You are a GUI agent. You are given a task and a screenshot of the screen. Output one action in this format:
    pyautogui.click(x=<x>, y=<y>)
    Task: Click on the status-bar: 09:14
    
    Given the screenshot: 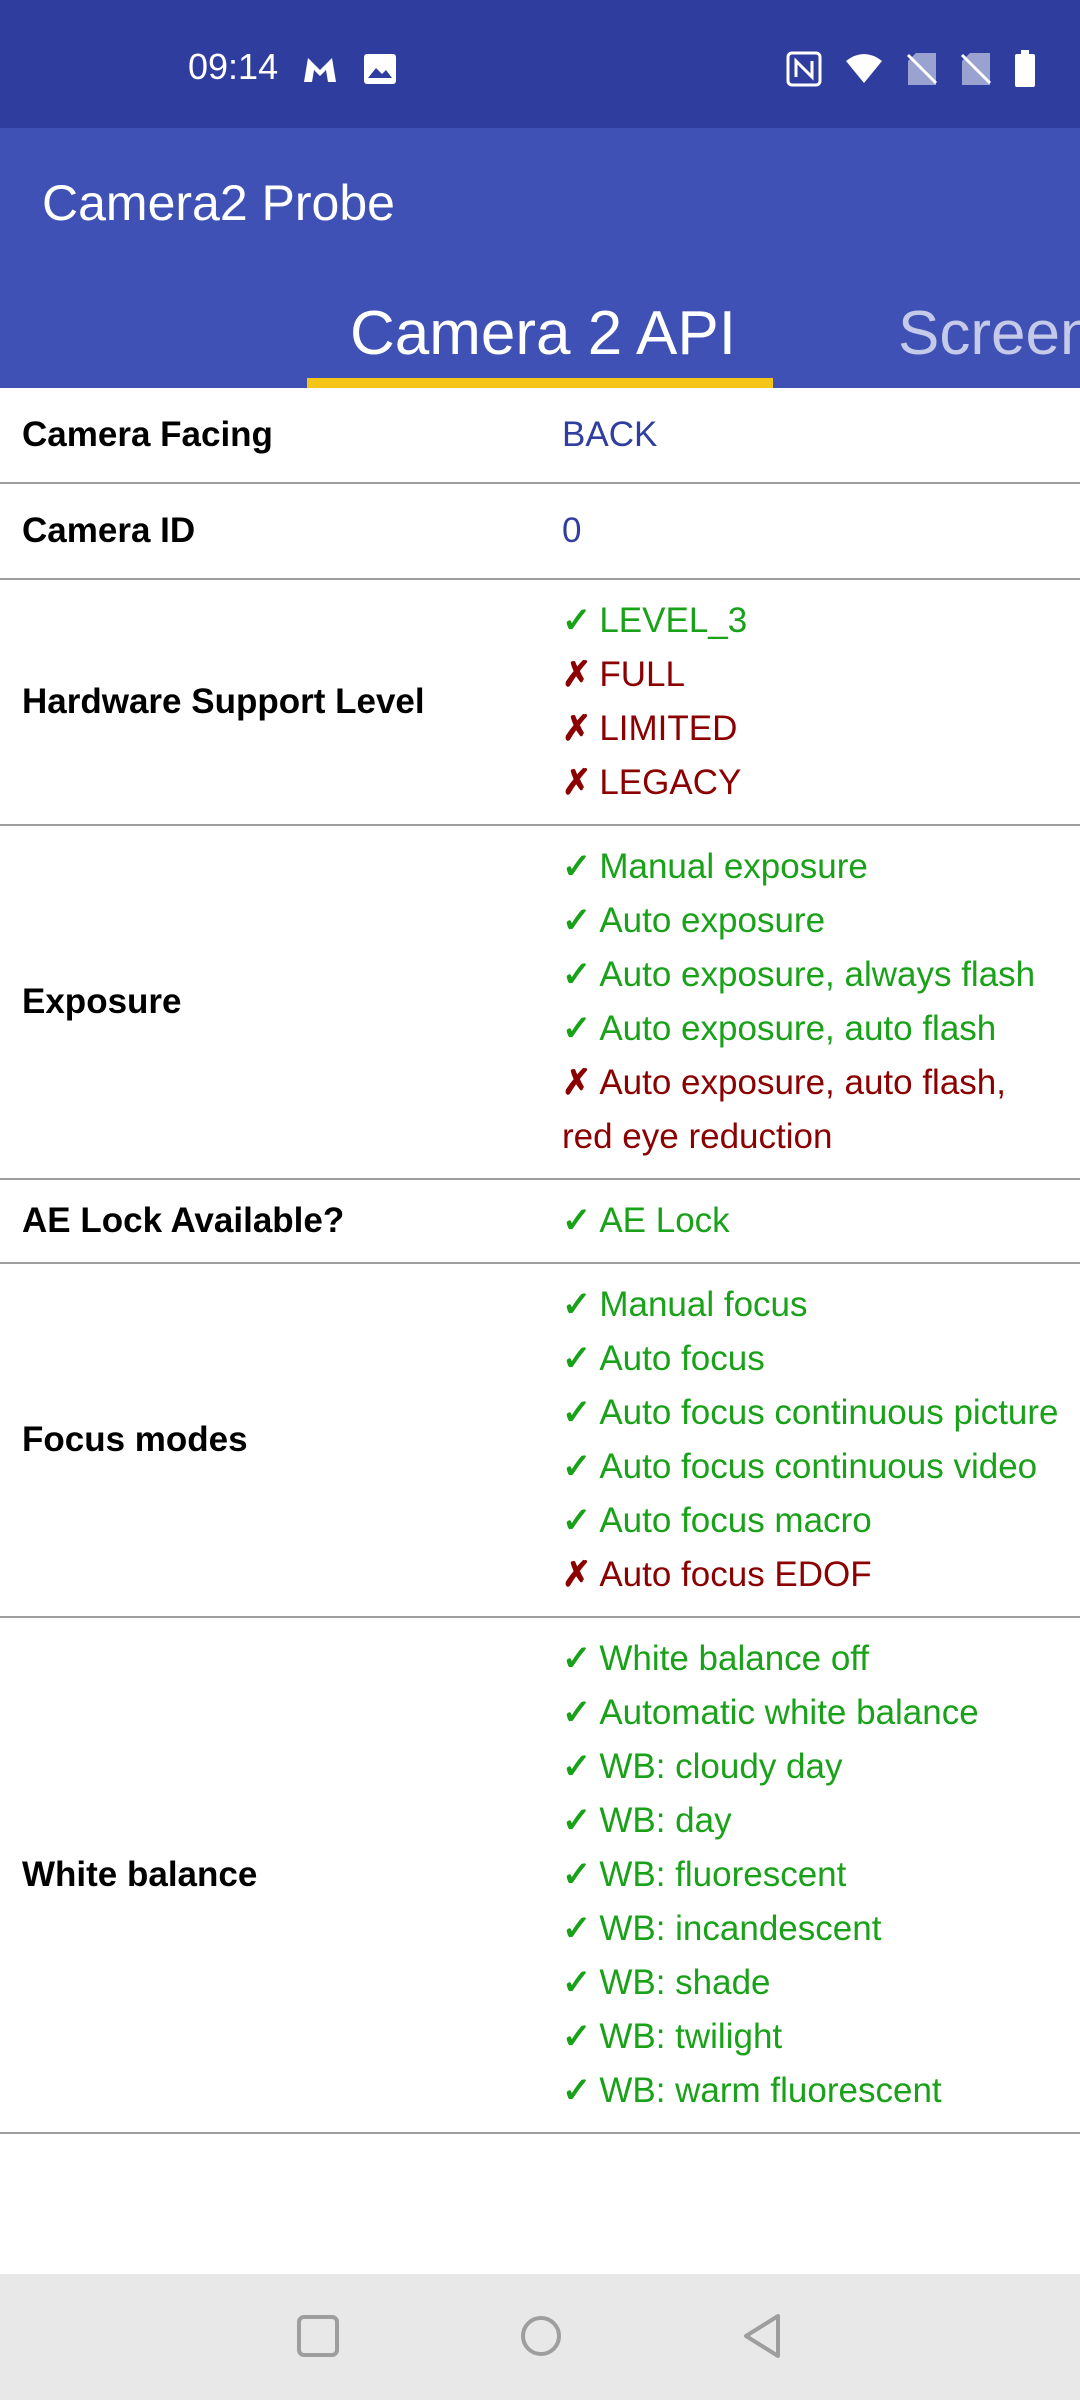 What is the action you would take?
    pyautogui.click(x=540, y=64)
    